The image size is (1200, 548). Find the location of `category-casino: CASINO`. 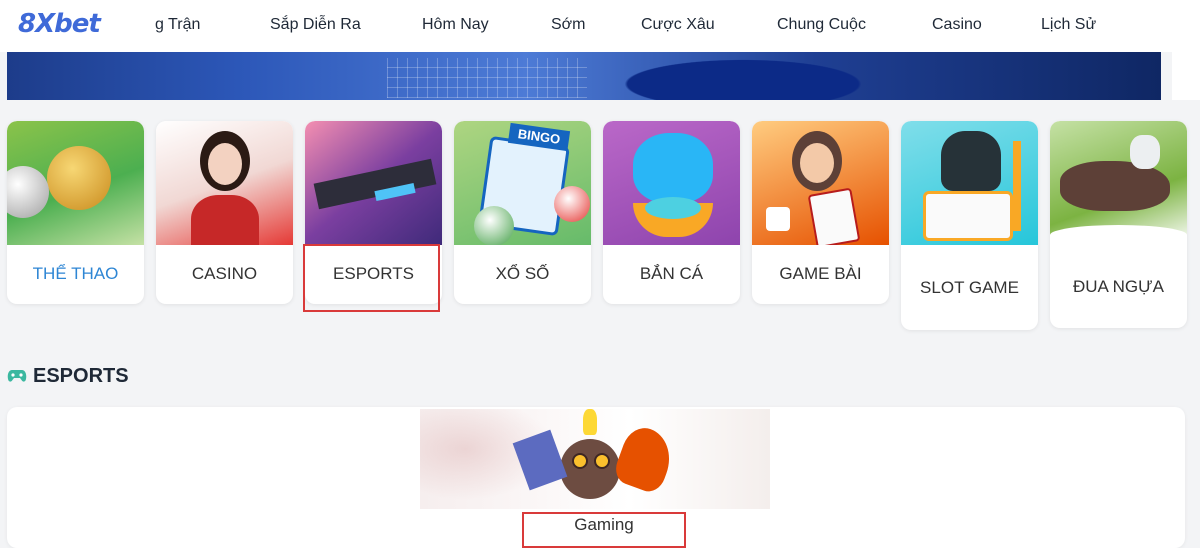

category-casino: CASINO is located at coordinates (224, 212).